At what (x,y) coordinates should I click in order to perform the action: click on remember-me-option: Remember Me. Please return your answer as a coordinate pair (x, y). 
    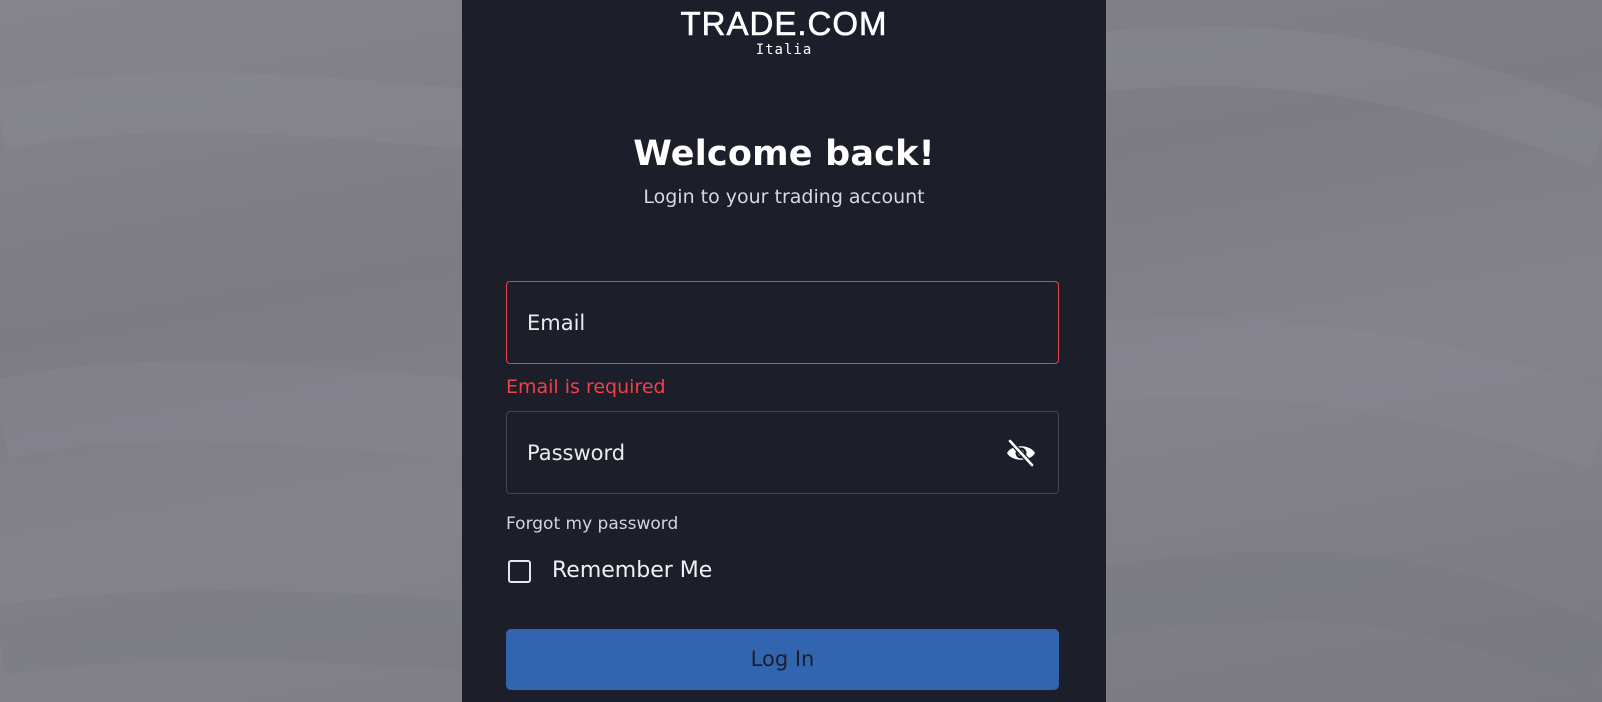
    Looking at the image, I should click on (610, 571).